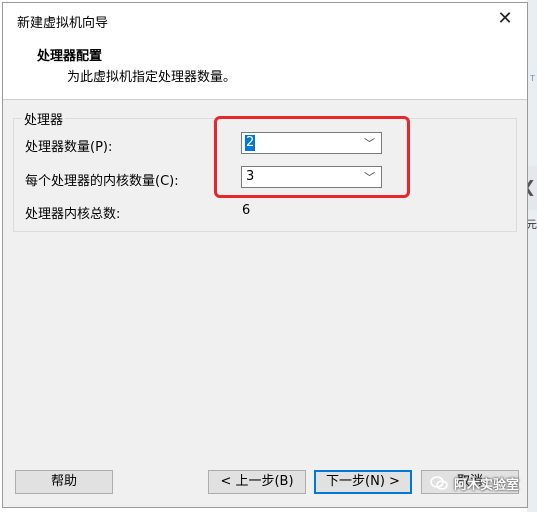 The height and width of the screenshot is (512, 537). I want to click on cores-per-processor-label: 每个处理器的内核数量(C):, so click(102, 181).